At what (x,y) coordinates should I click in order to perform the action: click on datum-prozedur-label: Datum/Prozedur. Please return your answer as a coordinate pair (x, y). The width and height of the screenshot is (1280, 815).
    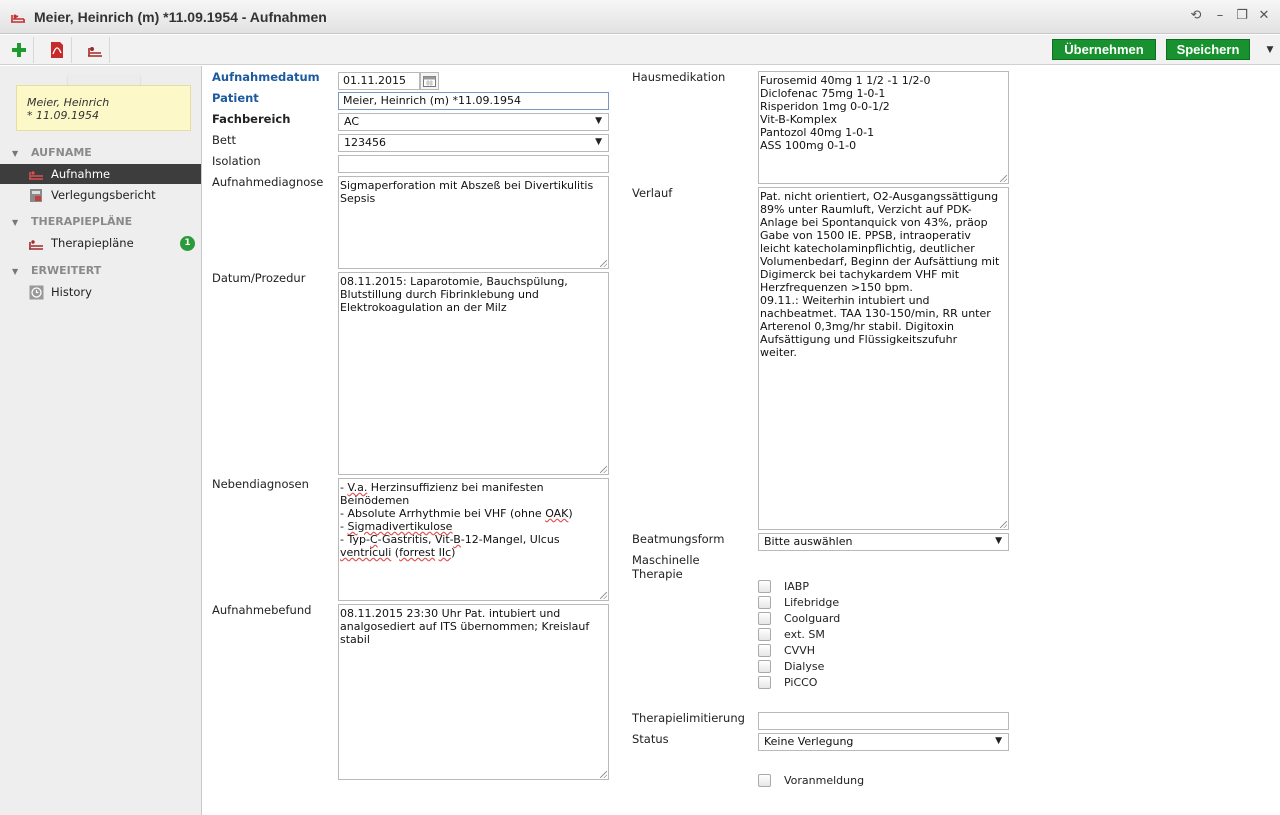
    Looking at the image, I should click on (259, 278).